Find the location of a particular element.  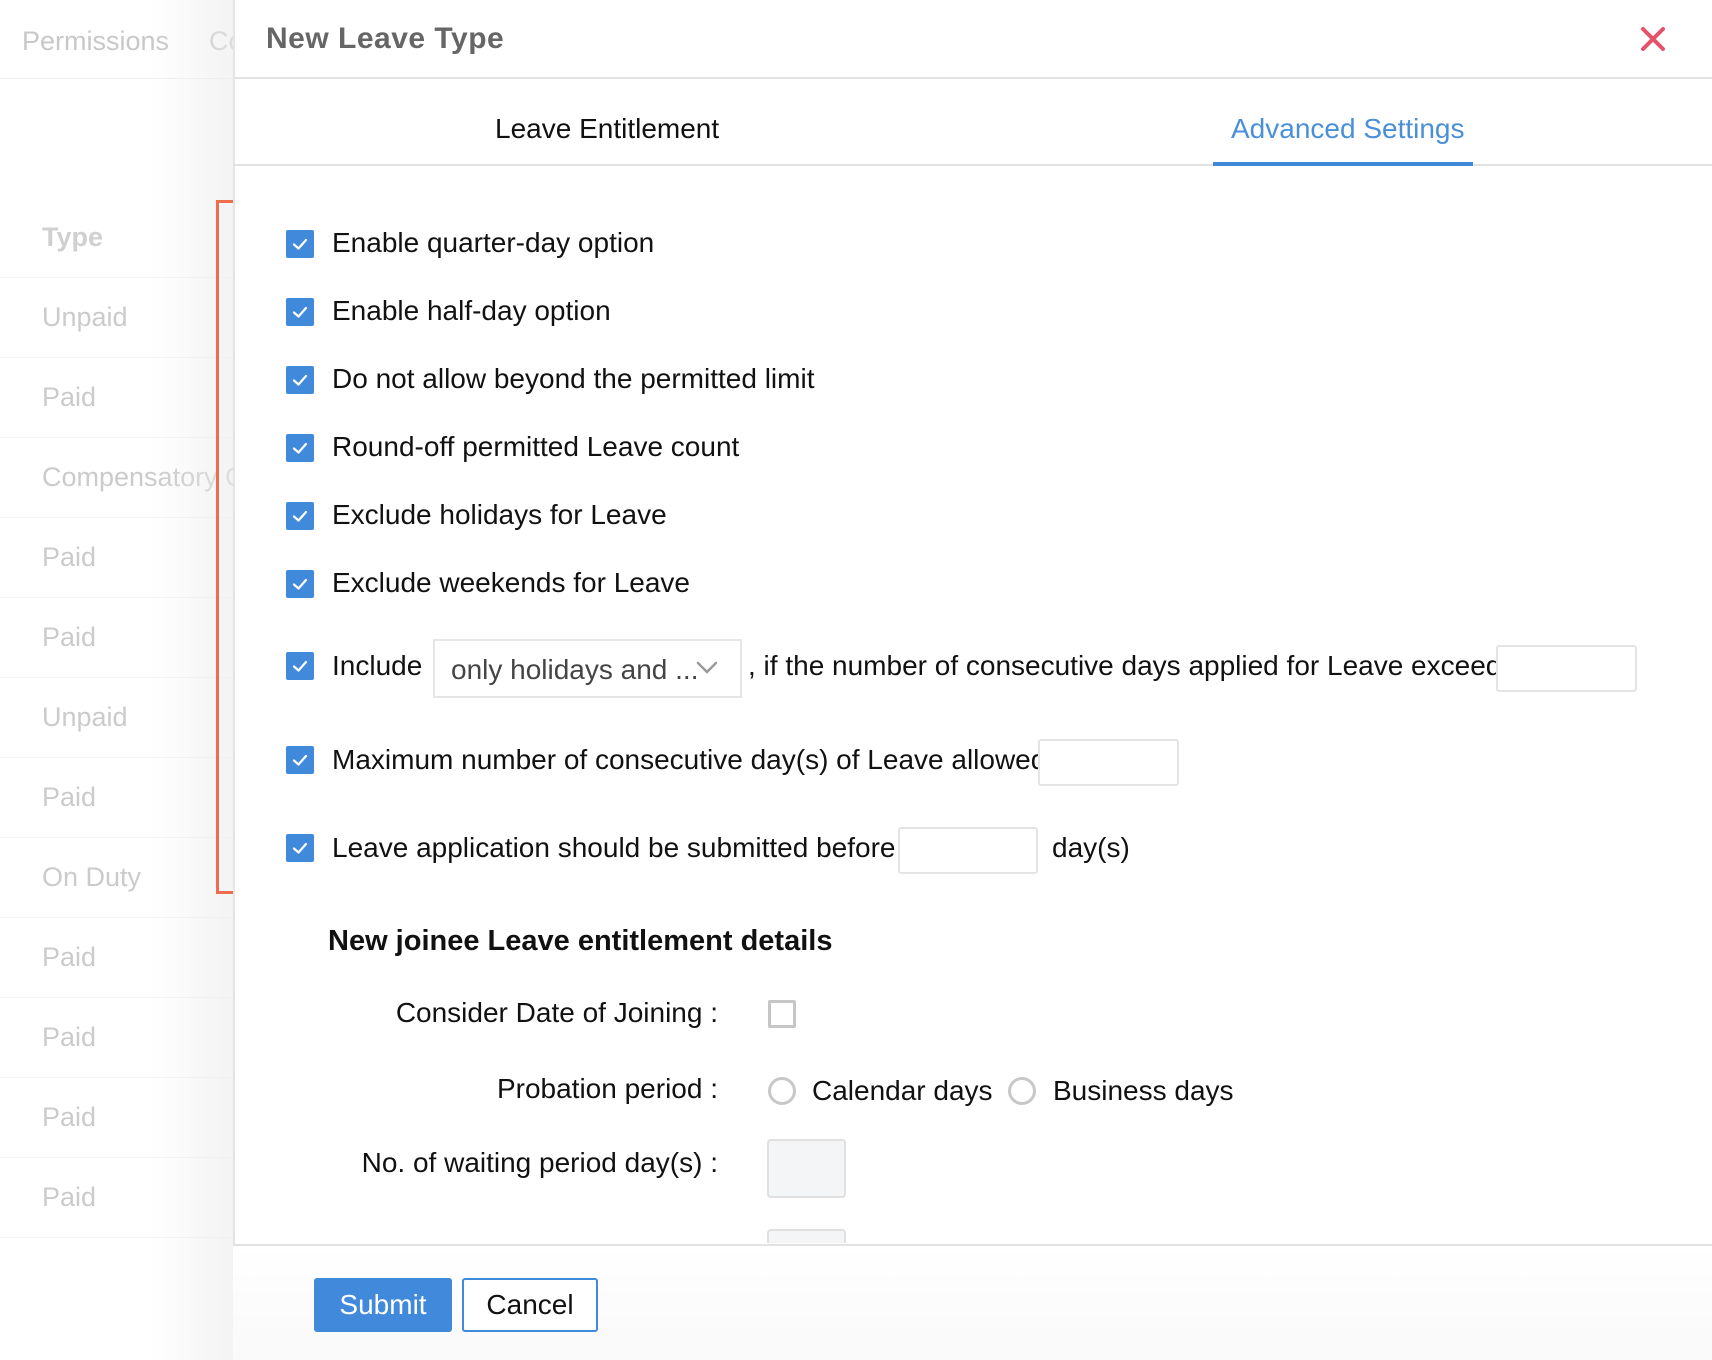

modal-footer: Submit Cancel is located at coordinates (972, 1302).